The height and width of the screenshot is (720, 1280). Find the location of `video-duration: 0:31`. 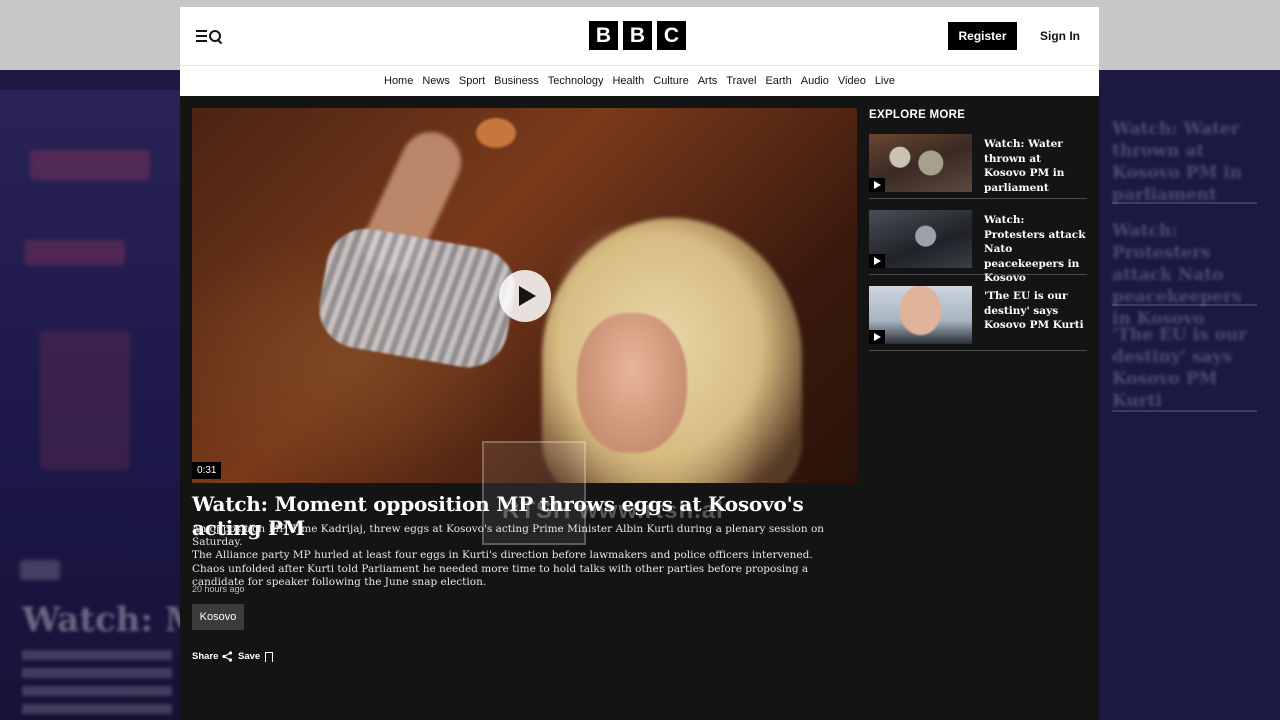

video-duration: 0:31 is located at coordinates (207, 470).